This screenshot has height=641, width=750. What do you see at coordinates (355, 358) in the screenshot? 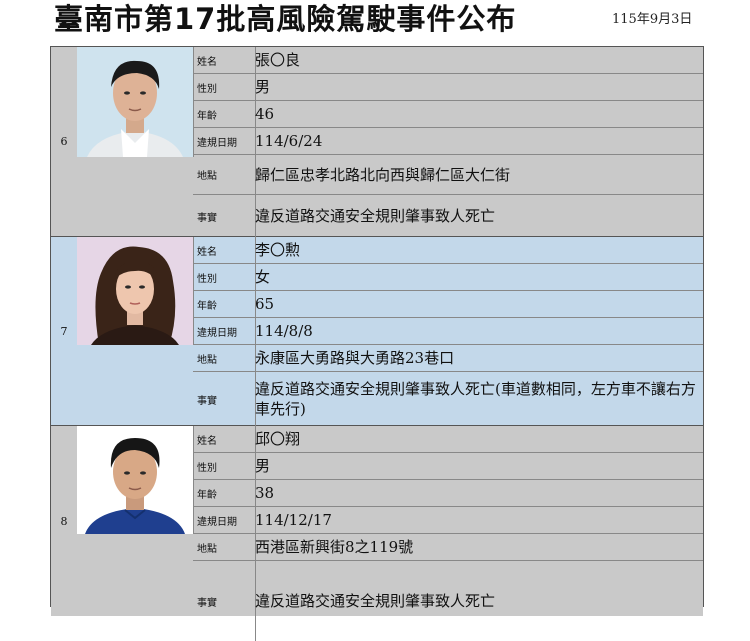
I see `violation-location: 永康區大勇路與大勇路23巷口` at bounding box center [355, 358].